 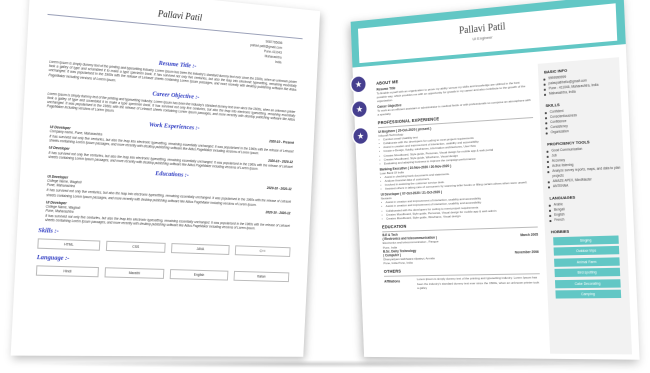 I want to click on hobby-pill: Cake Decorating, so click(x=587, y=283).